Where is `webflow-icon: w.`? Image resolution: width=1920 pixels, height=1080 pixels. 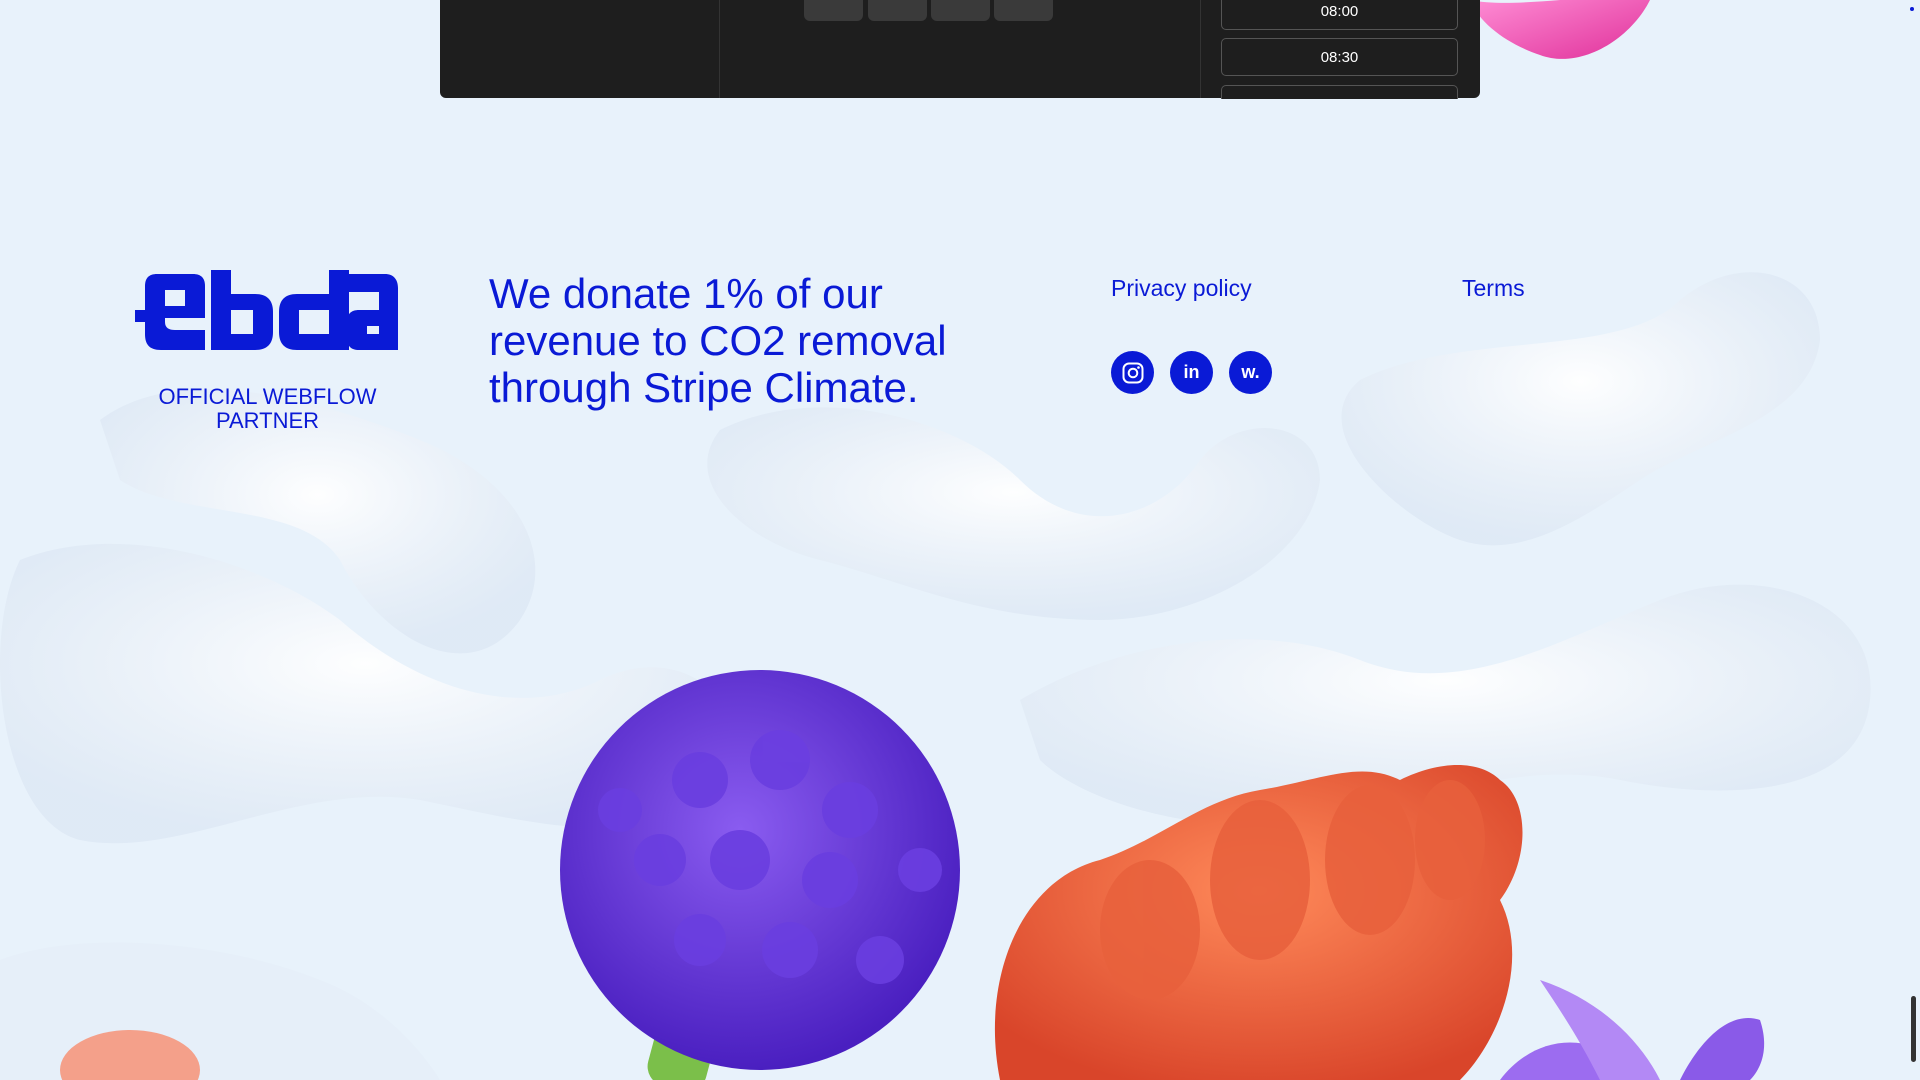 webflow-icon: w. is located at coordinates (1250, 372).